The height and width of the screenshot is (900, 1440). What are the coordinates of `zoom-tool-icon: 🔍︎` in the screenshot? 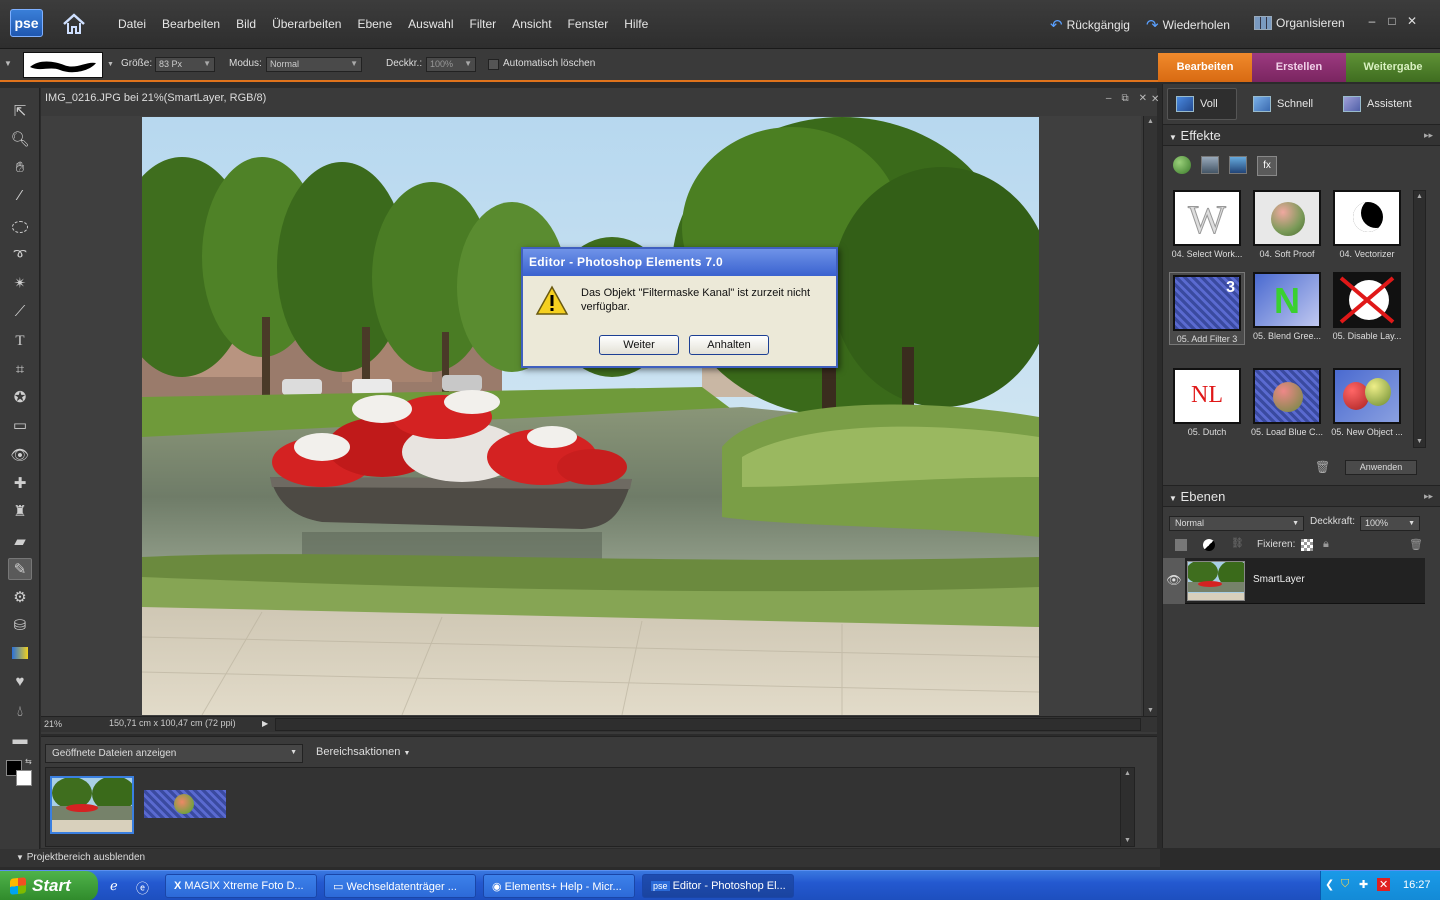 It's located at (20, 139).